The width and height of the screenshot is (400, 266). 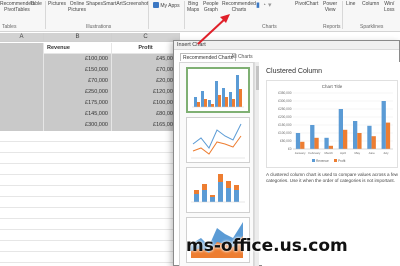 What do you see at coordinates (78, 59) in the screenshot?
I see `revenue-cell: £100,000` at bounding box center [78, 59].